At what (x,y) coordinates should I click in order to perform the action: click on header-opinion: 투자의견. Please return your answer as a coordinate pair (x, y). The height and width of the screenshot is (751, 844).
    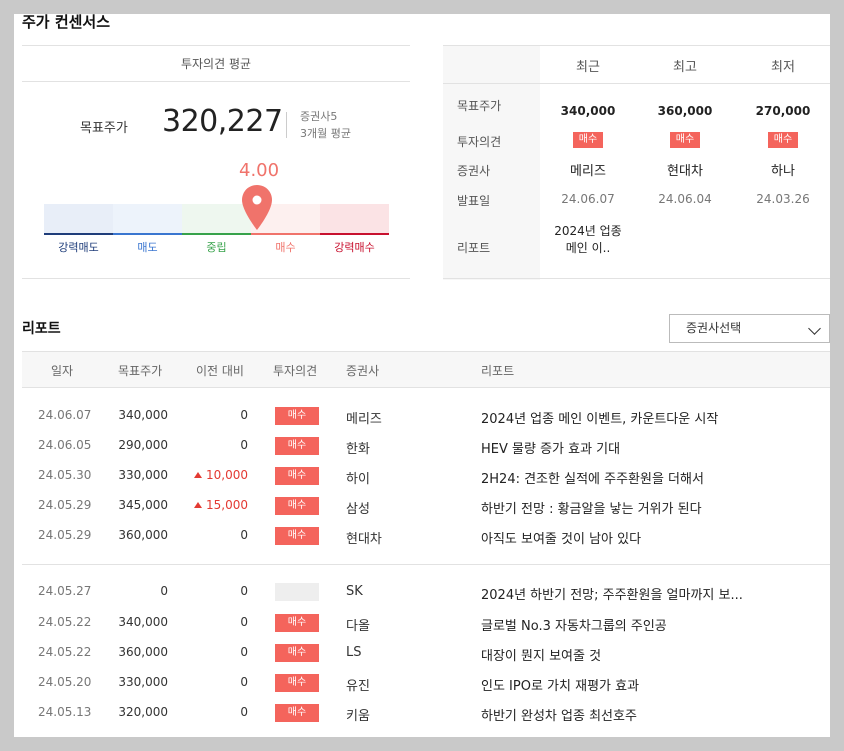
    Looking at the image, I should click on (295, 371).